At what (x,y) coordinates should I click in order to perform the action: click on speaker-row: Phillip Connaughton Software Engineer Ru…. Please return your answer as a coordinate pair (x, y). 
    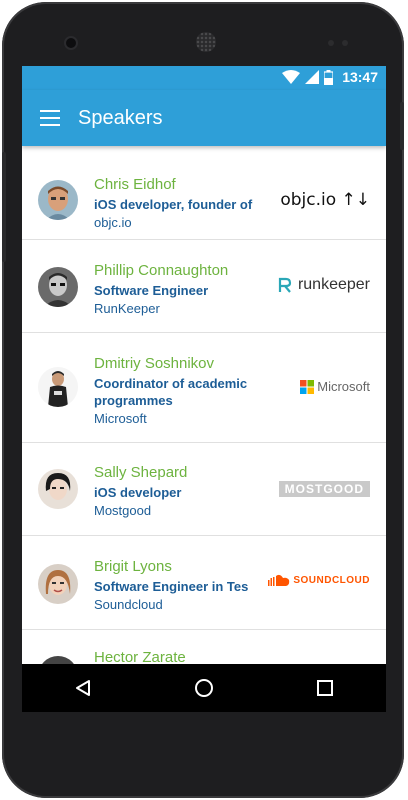
    Looking at the image, I should click on (204, 286).